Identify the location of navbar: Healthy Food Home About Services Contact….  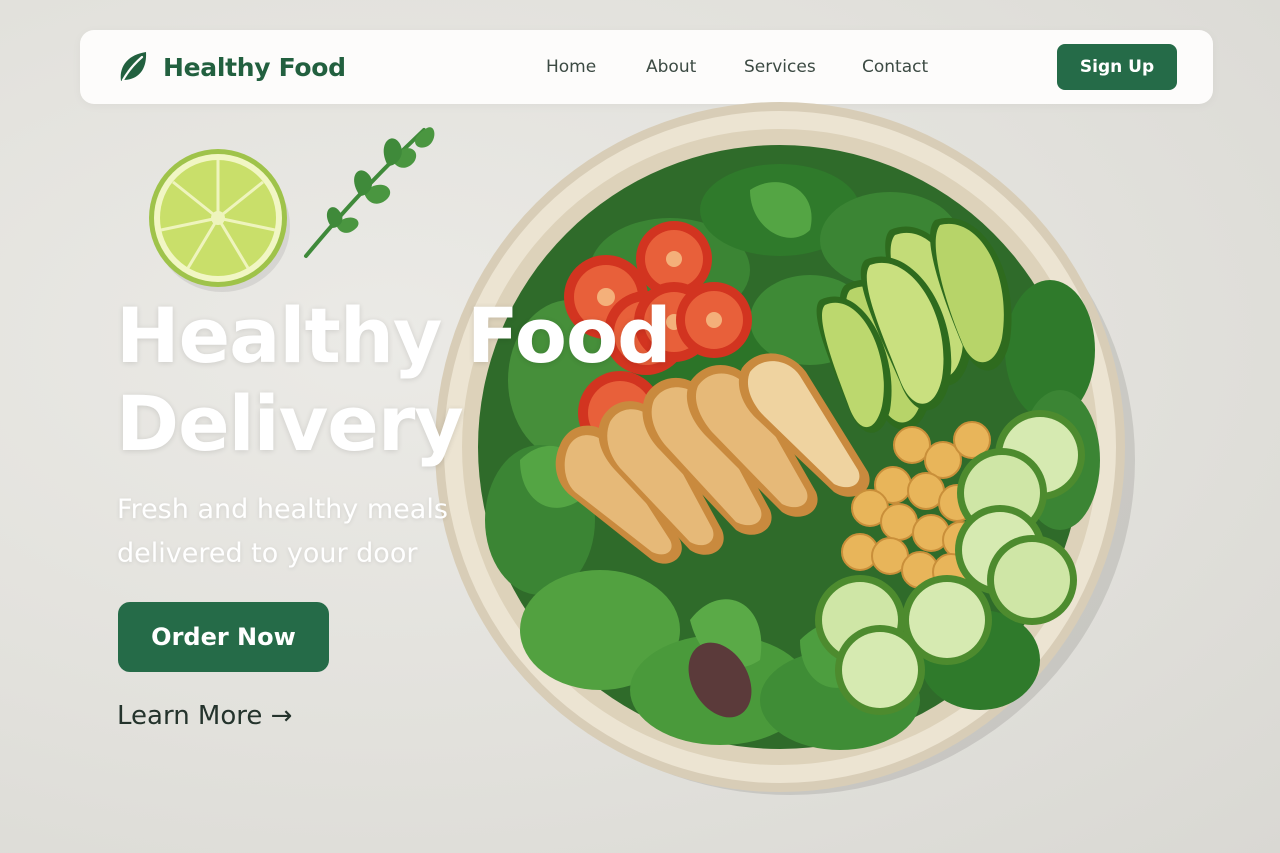
(646, 67).